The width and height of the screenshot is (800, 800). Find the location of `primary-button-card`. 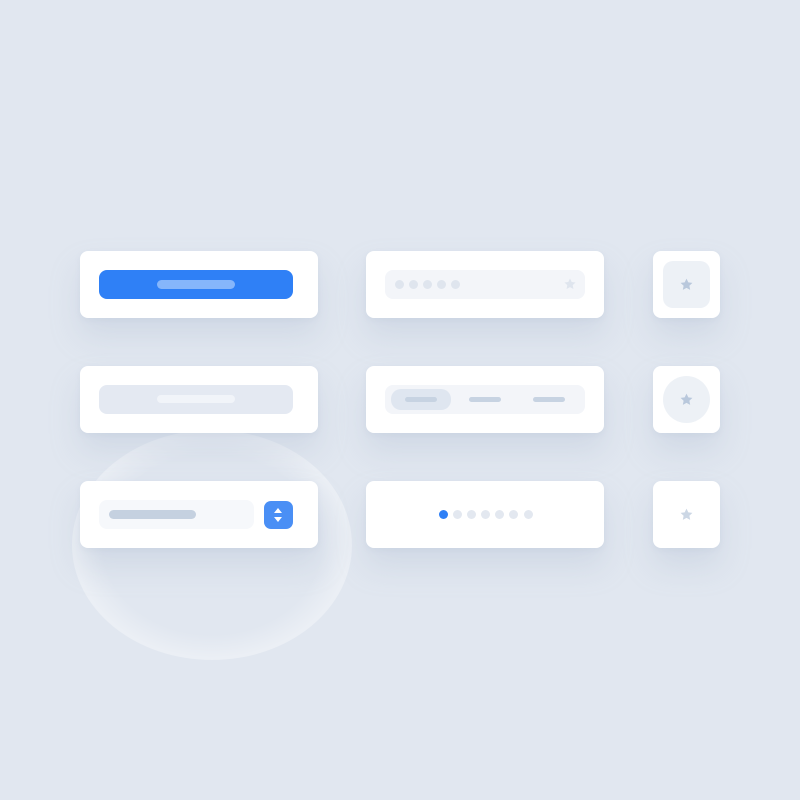

primary-button-card is located at coordinates (199, 284).